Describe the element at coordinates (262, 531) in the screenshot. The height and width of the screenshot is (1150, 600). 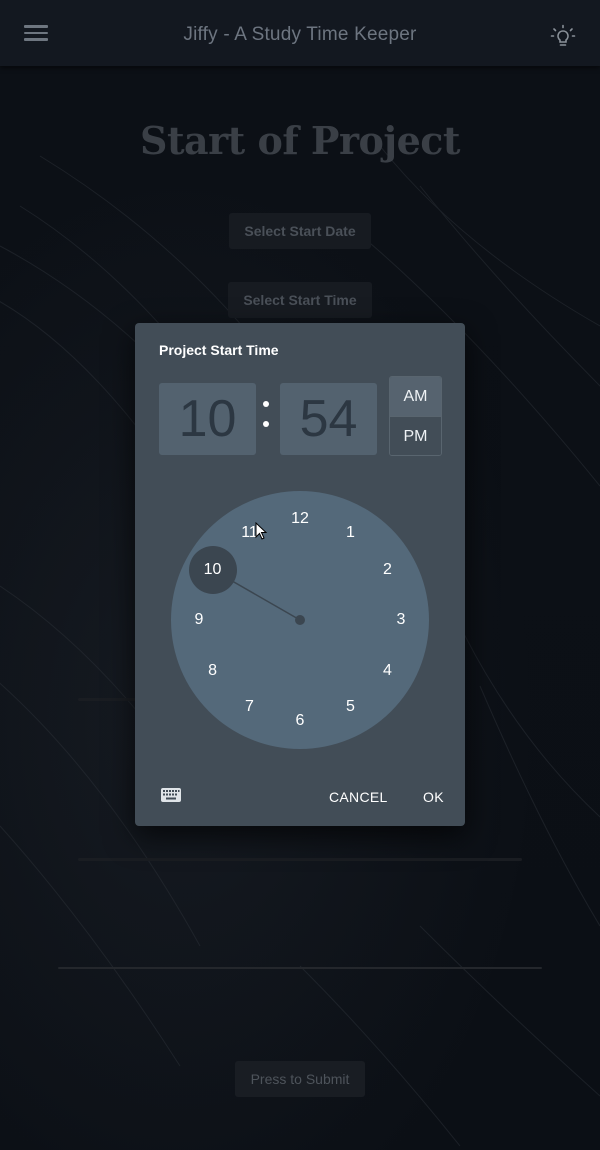
I see `mouse-pointer-icon` at that location.